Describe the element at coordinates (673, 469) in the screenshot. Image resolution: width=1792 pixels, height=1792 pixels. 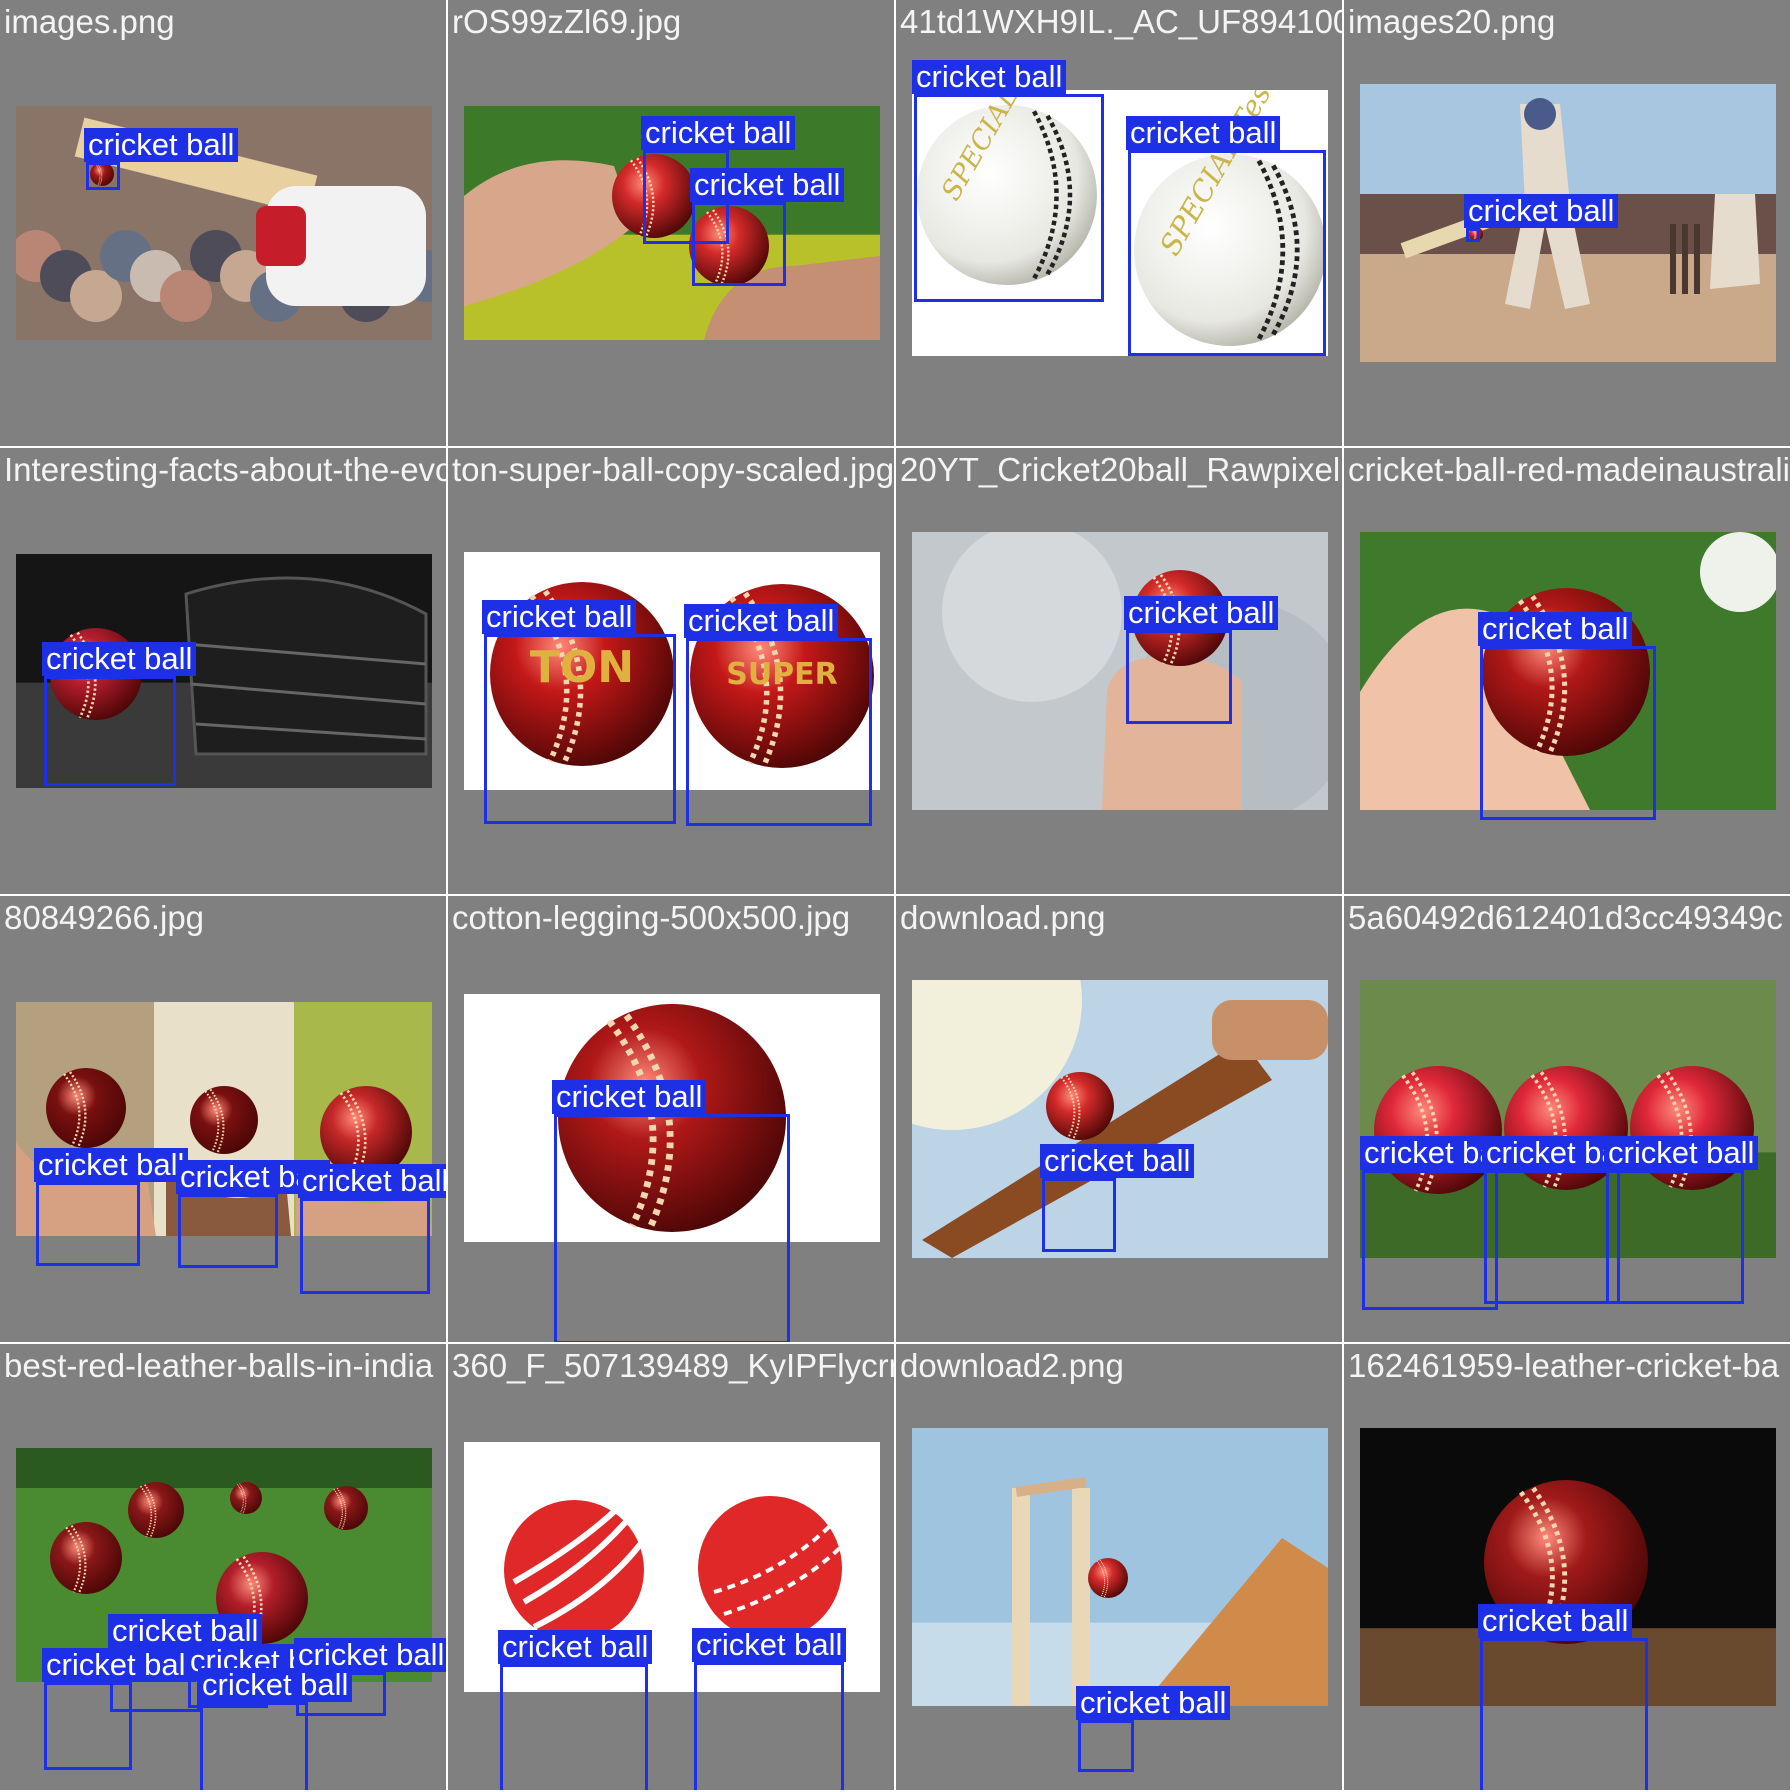
I see `tile-filename: ton-super-ball-copy-scaled.jpg` at that location.